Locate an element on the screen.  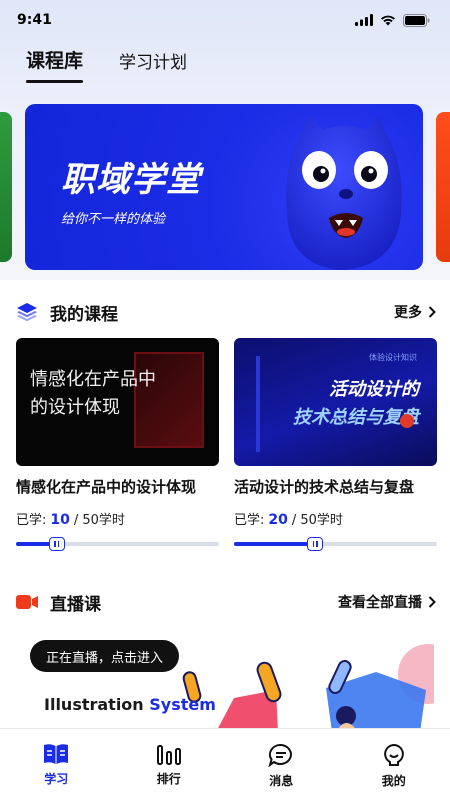
top-tabs: 课程库 学习计划 is located at coordinates (106, 64).